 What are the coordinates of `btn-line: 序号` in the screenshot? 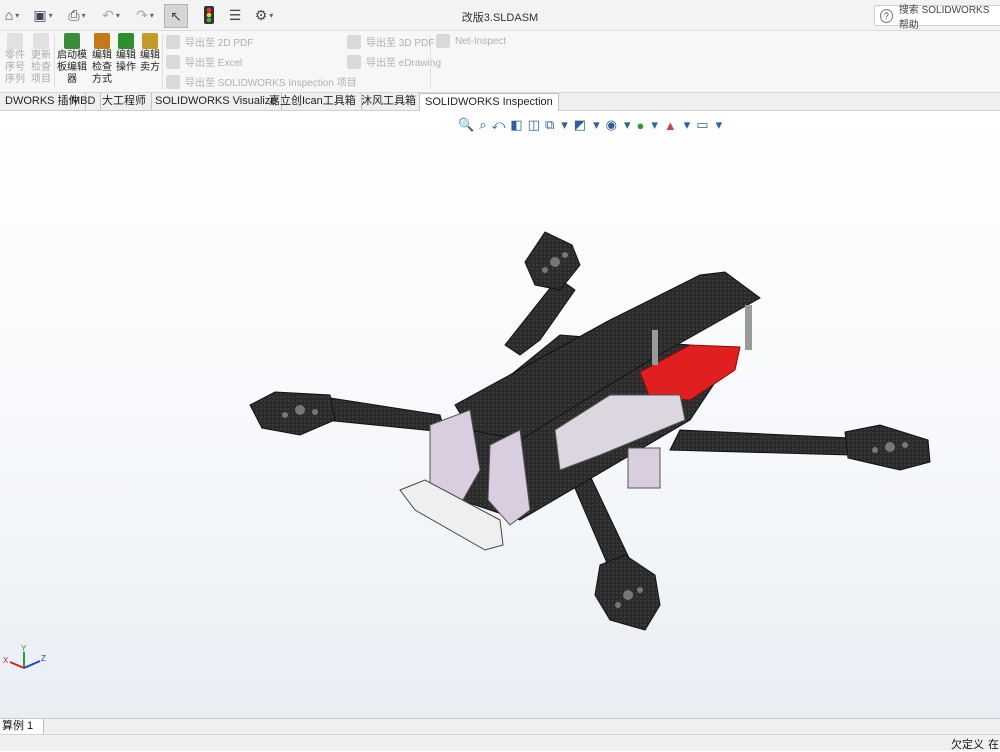 It's located at (15, 67).